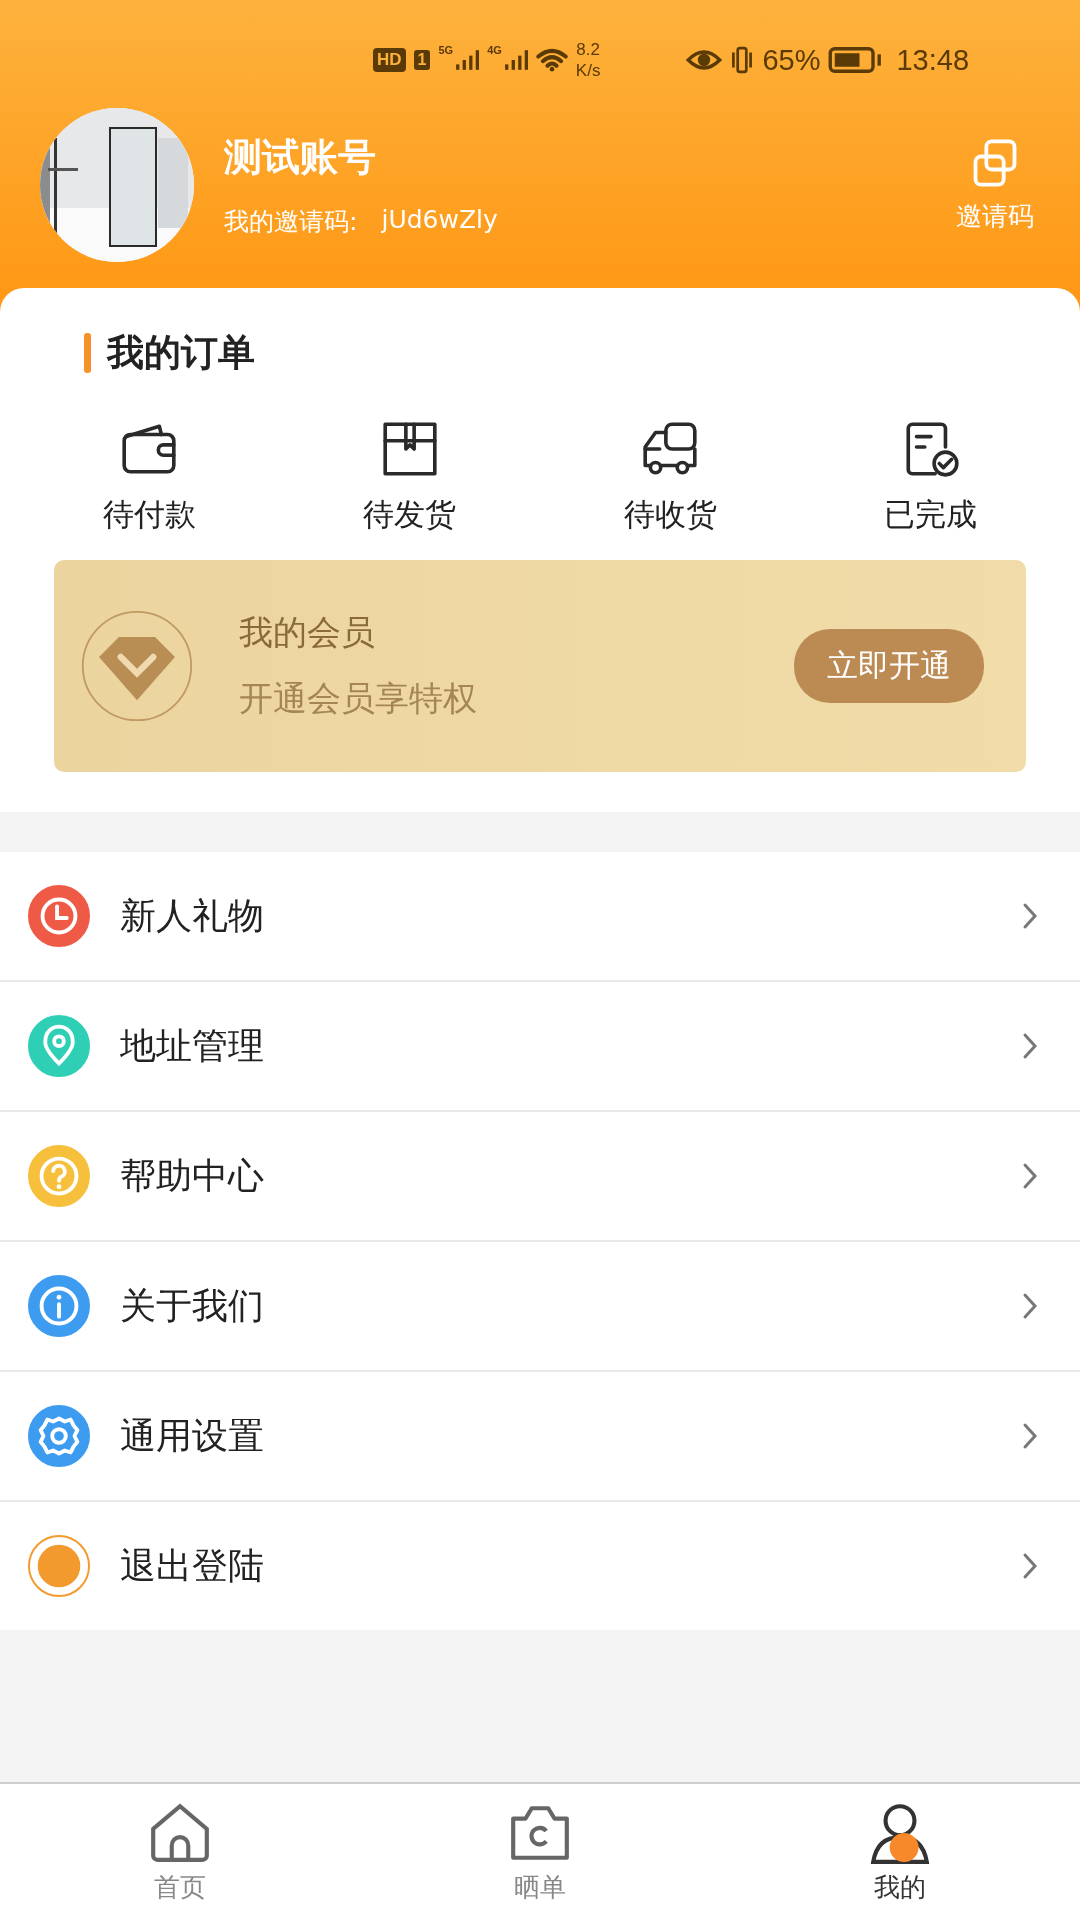  Describe the element at coordinates (540, 1306) in the screenshot. I see `menu-item: 关于我们` at that location.